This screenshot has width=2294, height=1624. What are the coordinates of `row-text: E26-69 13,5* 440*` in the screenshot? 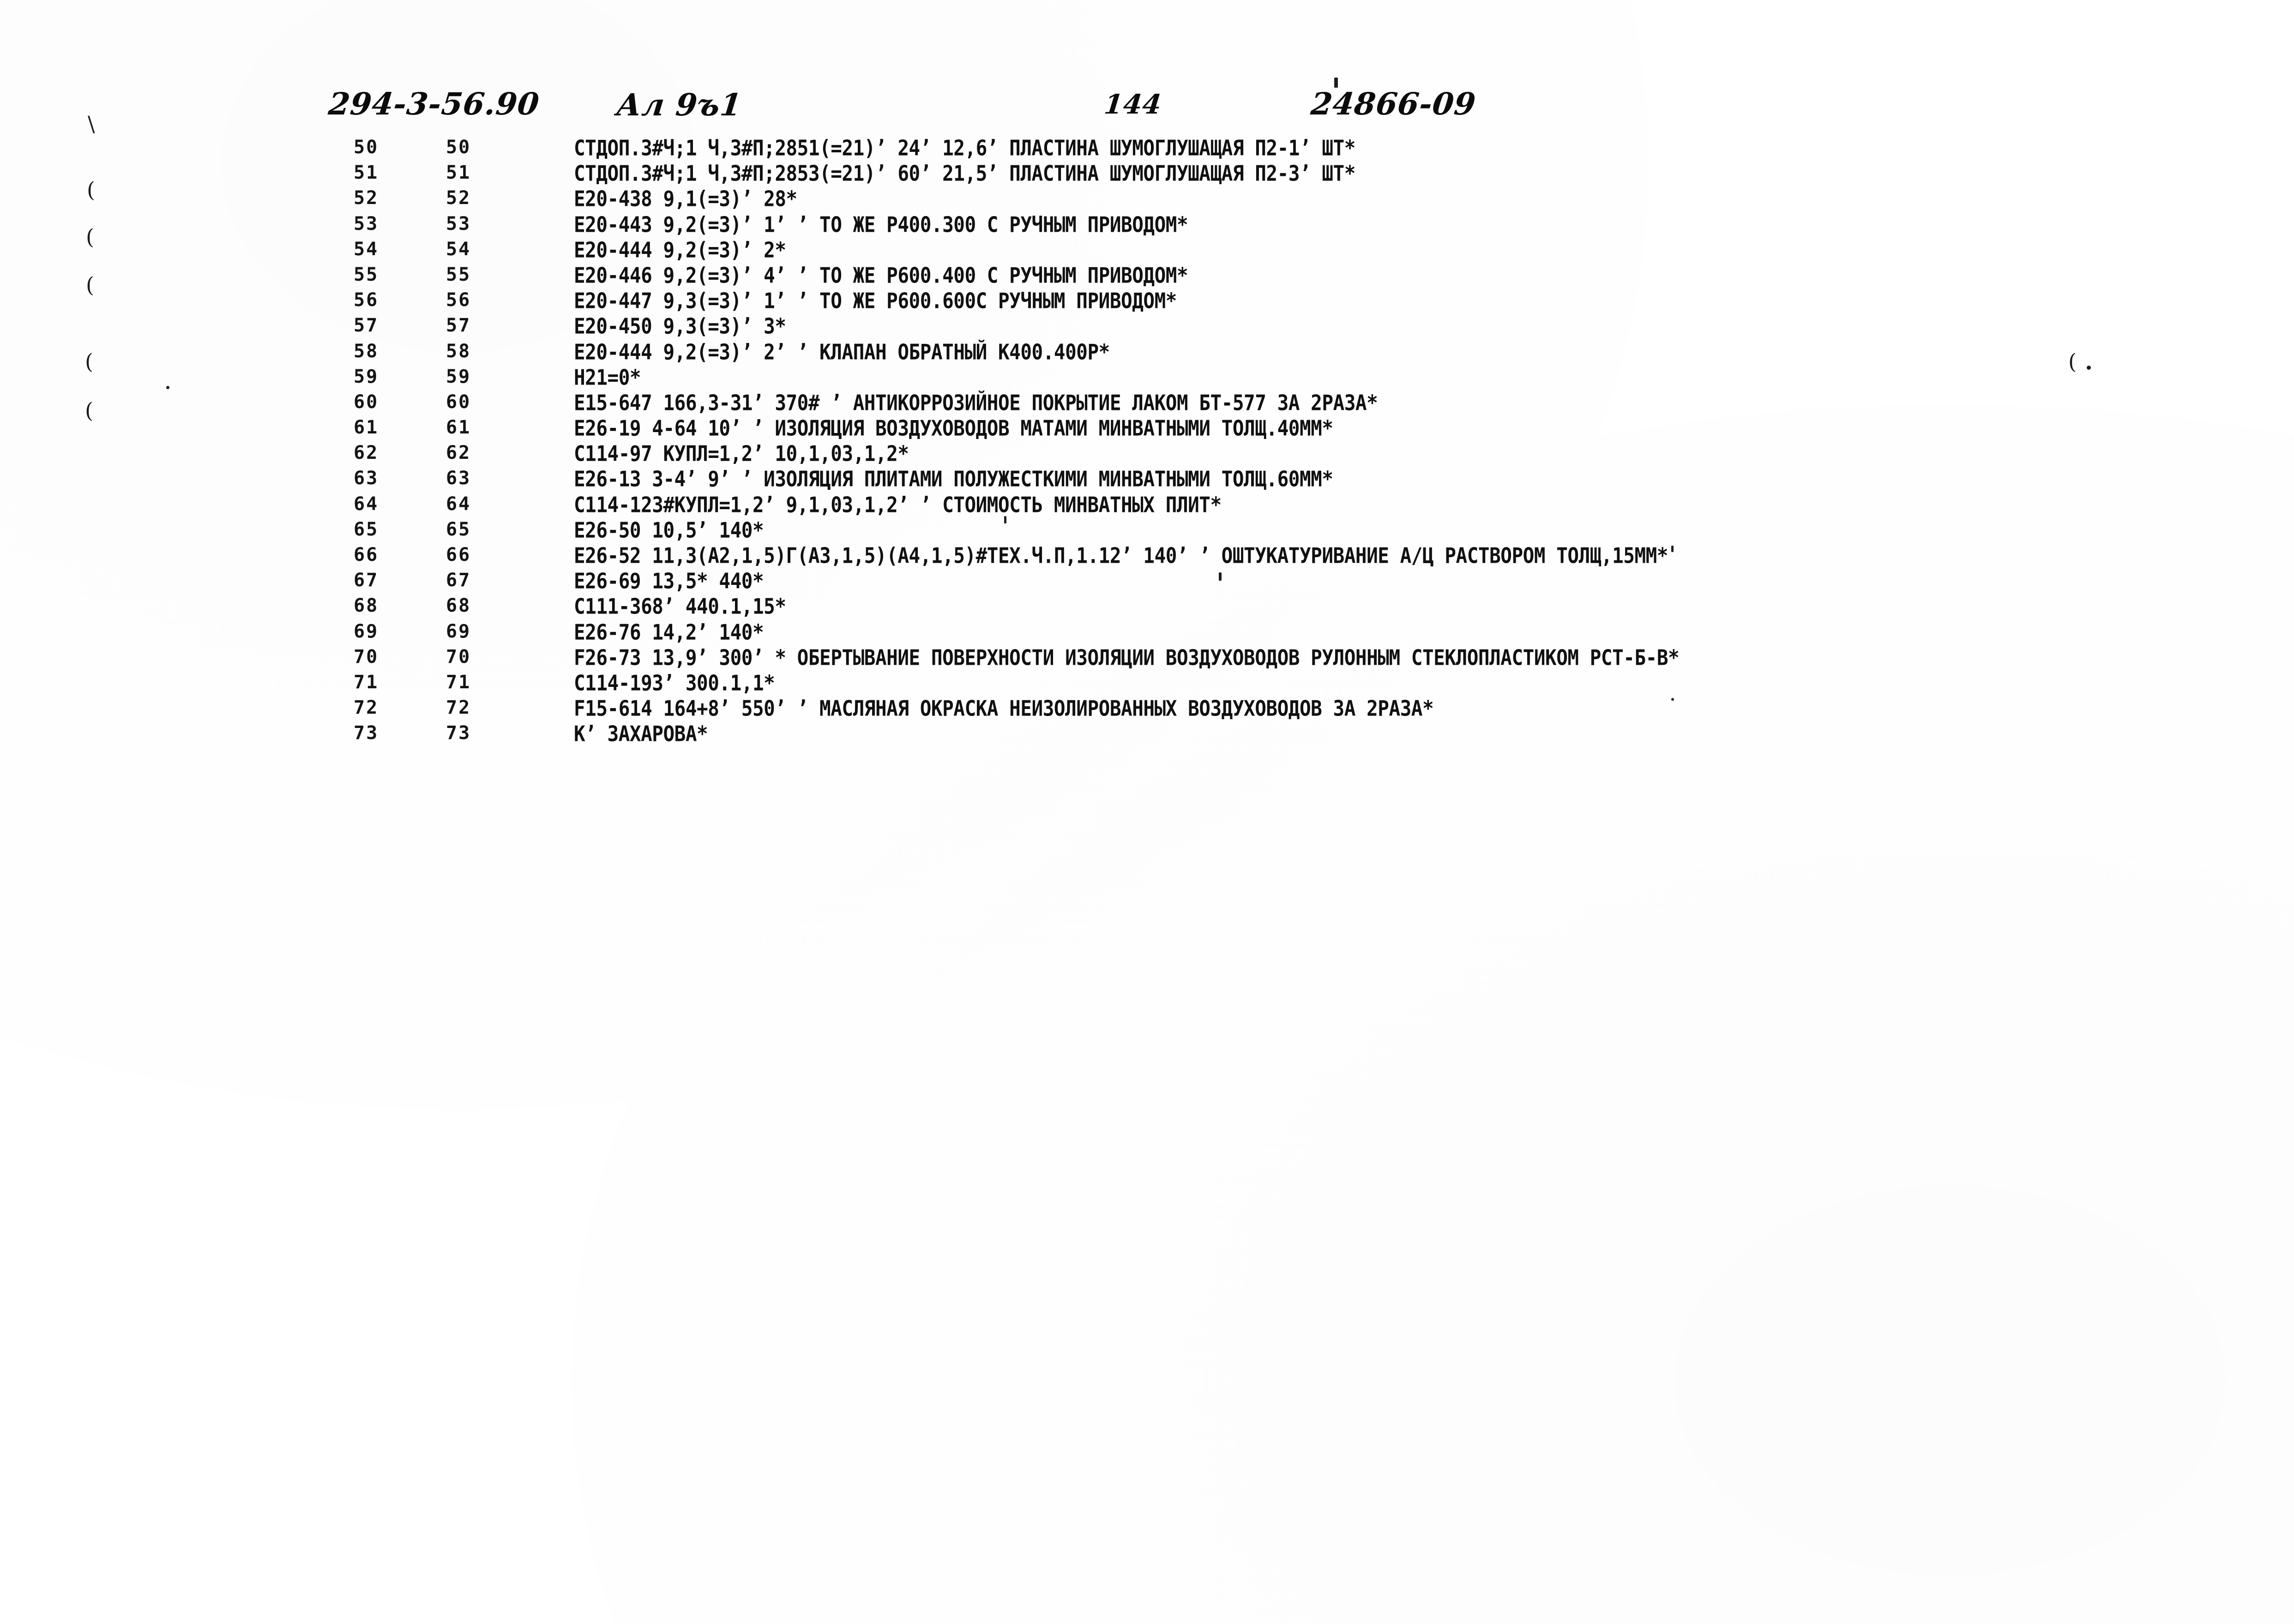 It's located at (669, 581).